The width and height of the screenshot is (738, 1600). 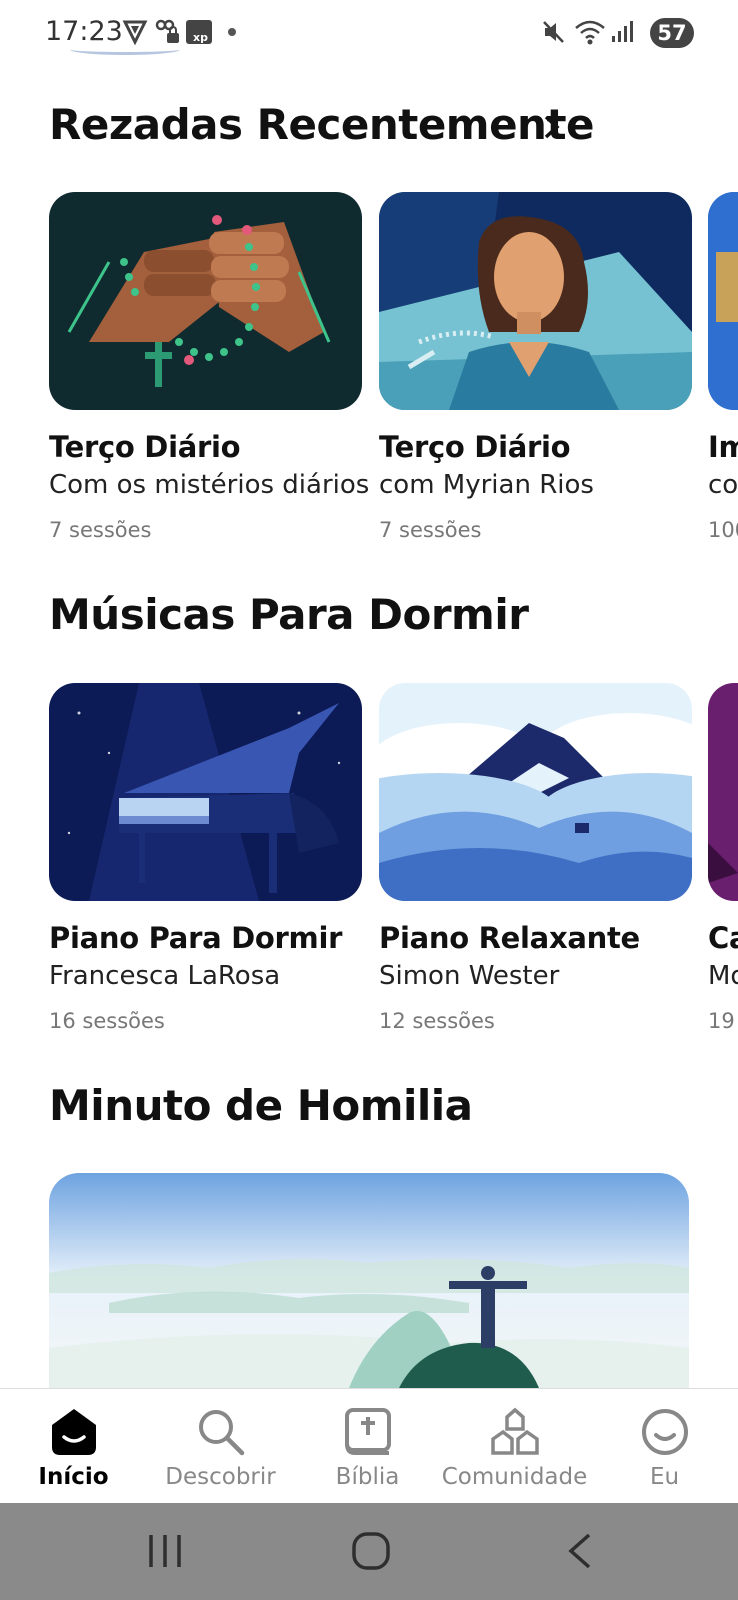 I want to click on home-icon, so click(x=73, y=1432).